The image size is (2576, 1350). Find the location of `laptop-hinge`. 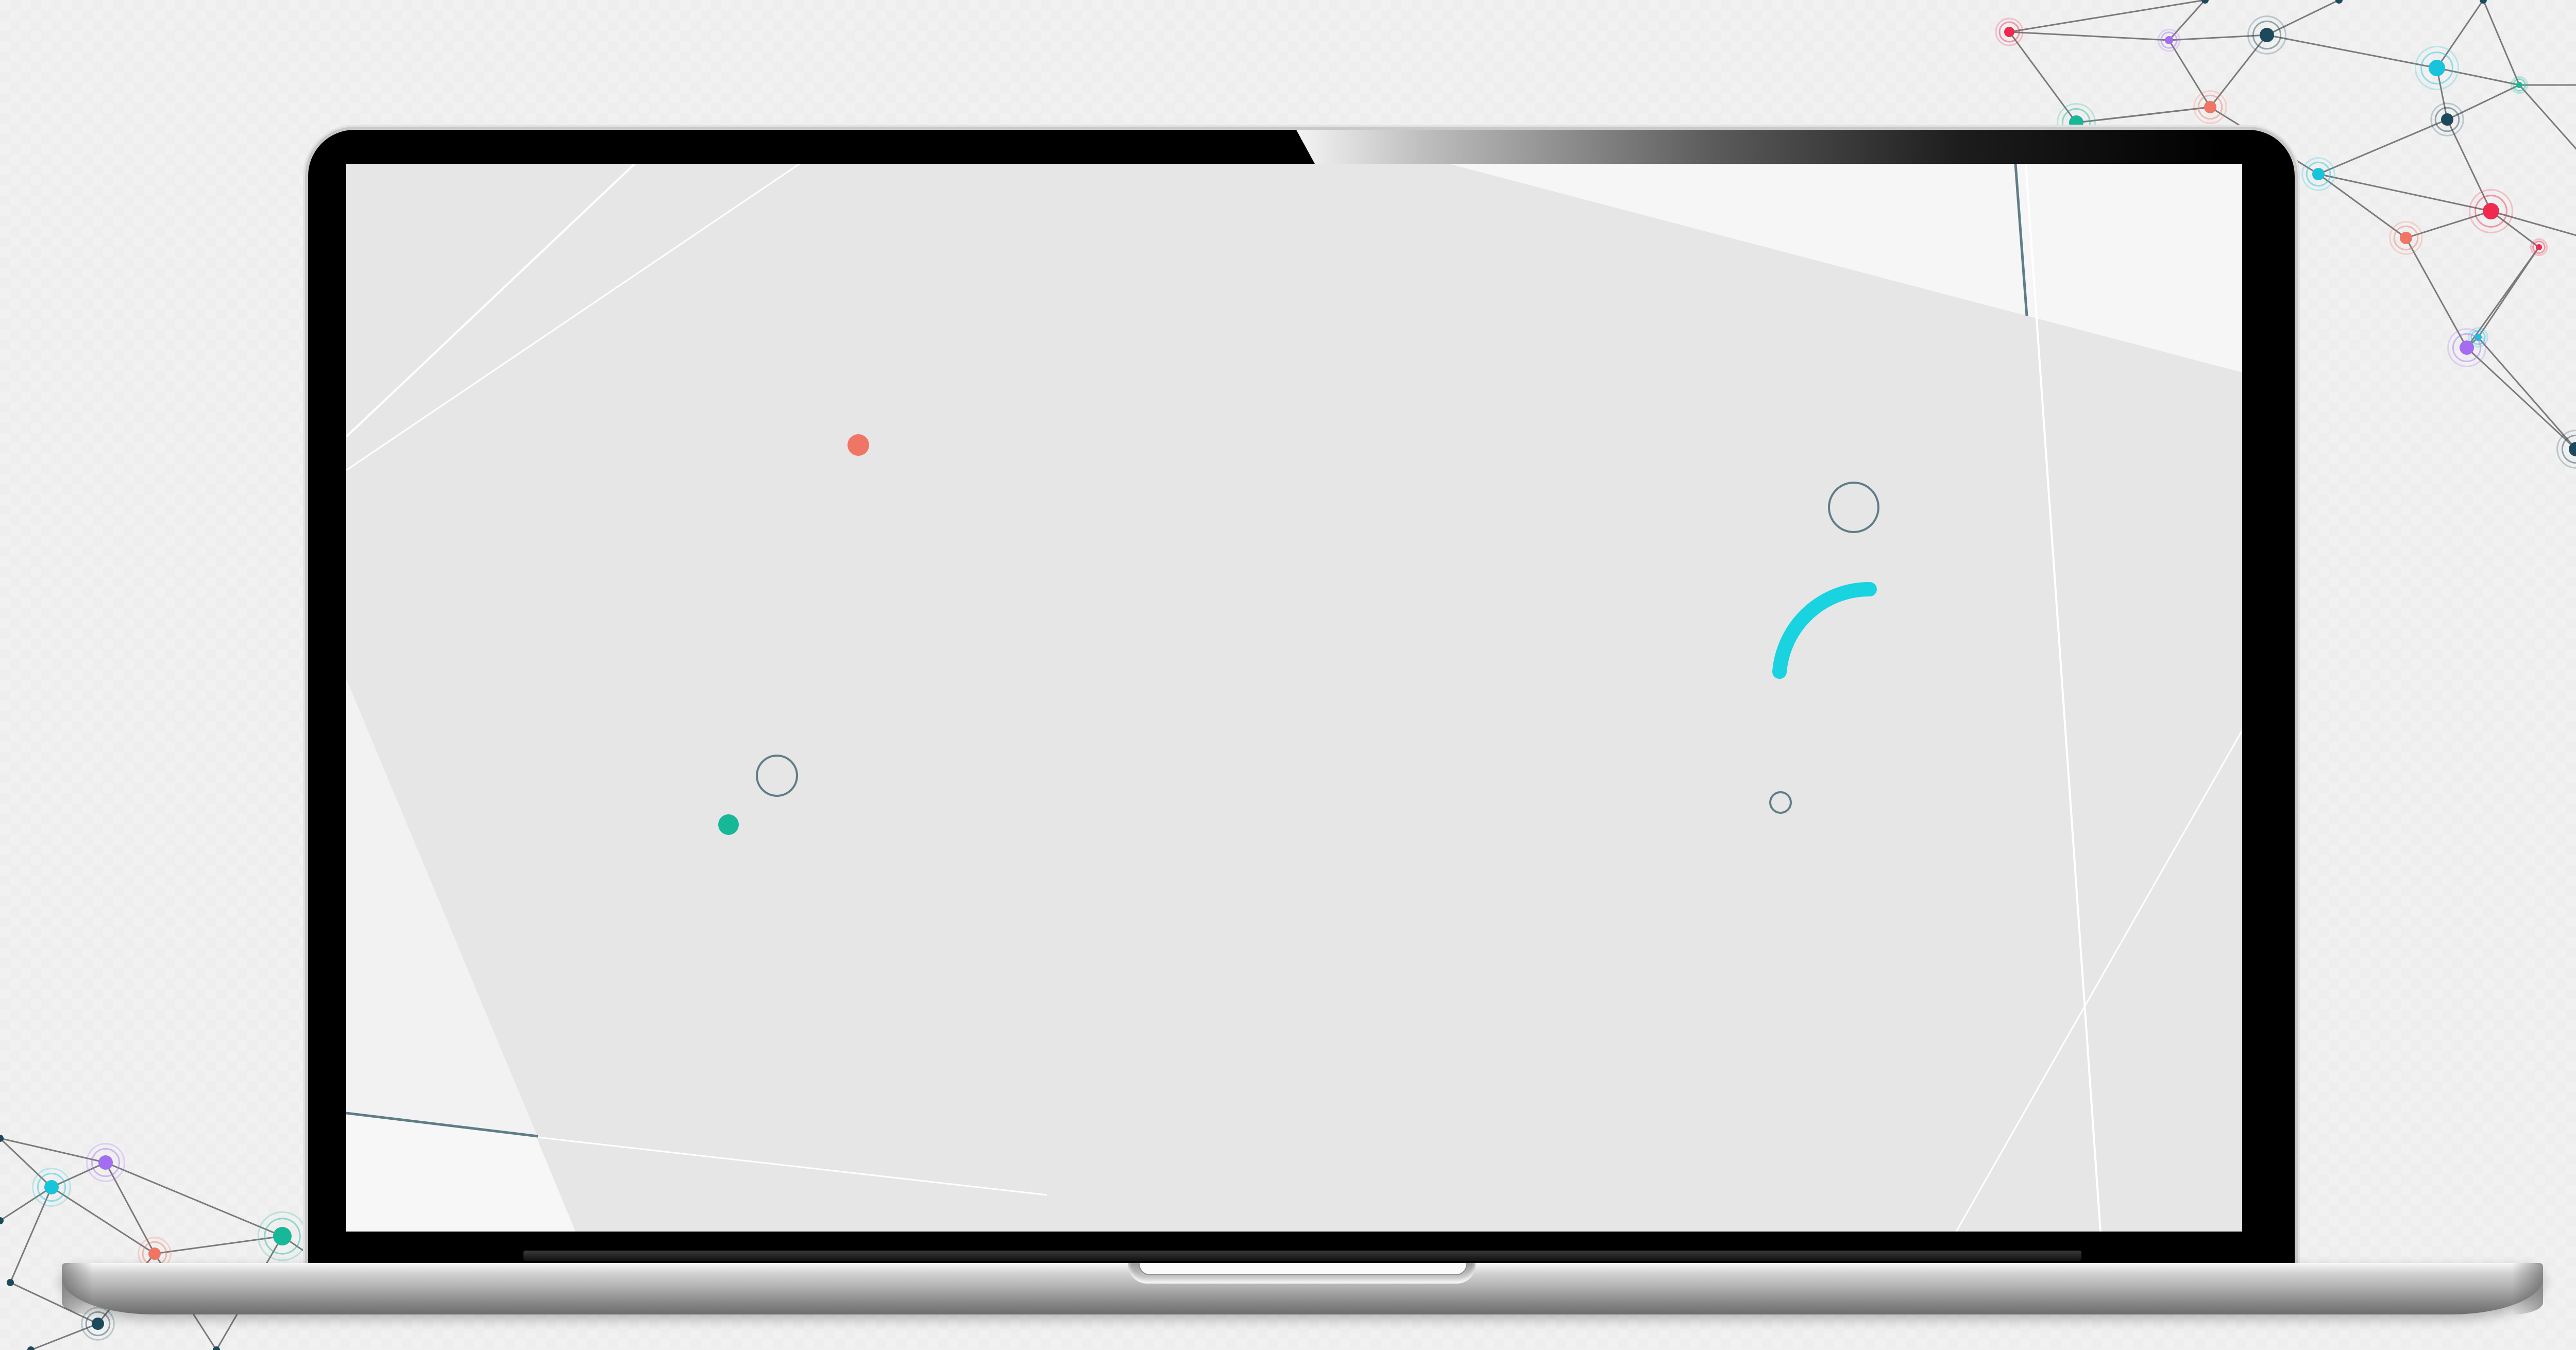

laptop-hinge is located at coordinates (1302, 1256).